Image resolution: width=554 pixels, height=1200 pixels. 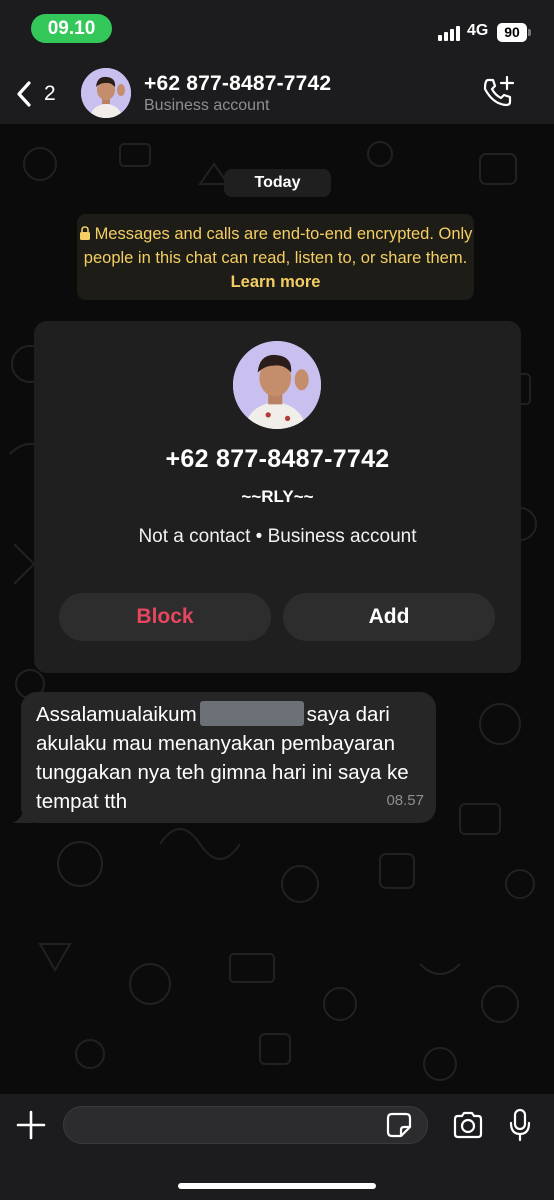 I want to click on status-time: 09.10, so click(x=71, y=28).